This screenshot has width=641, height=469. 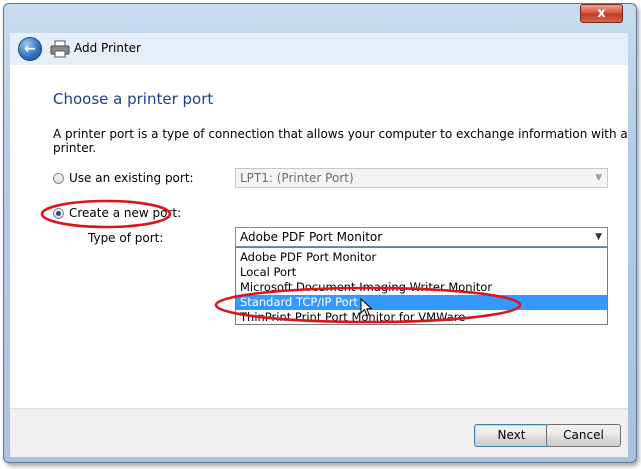 What do you see at coordinates (421, 178) in the screenshot?
I see `existing-port-select: LPT1: (Printer Port) ▼` at bounding box center [421, 178].